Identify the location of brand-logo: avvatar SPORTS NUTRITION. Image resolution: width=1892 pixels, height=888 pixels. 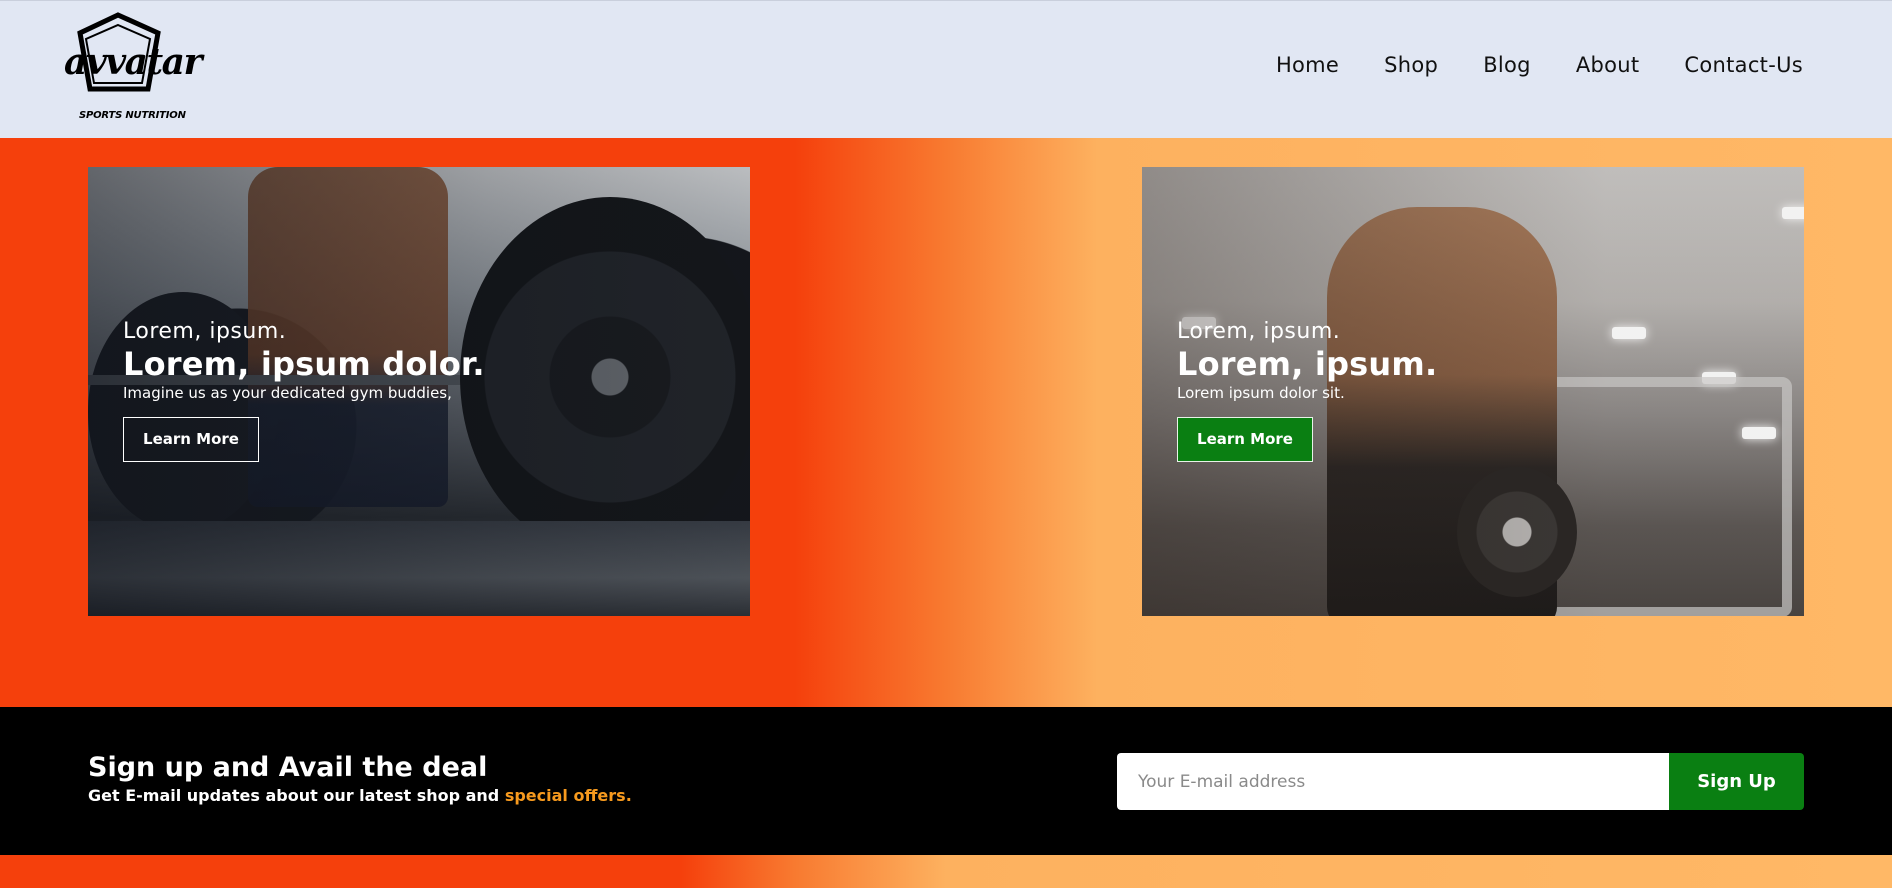
(132, 69).